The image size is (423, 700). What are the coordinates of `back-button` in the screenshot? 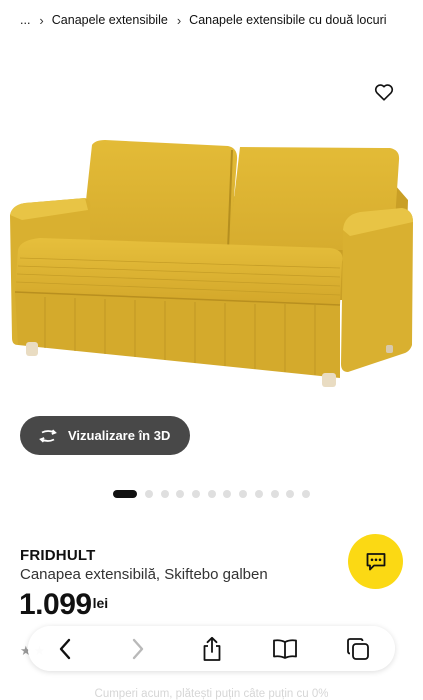 It's located at (65, 649).